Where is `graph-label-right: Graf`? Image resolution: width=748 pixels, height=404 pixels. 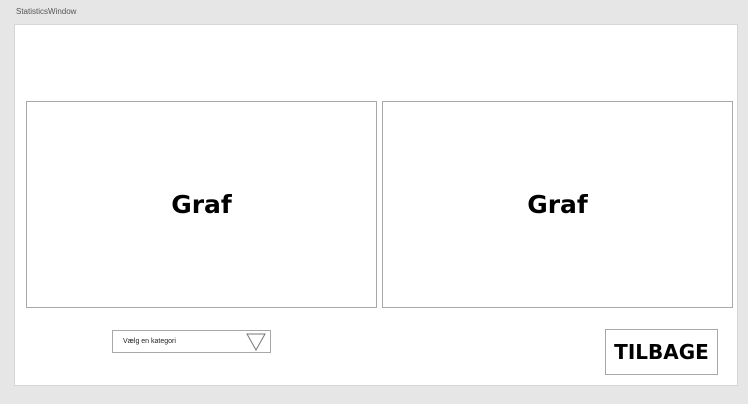 graph-label-right: Graf is located at coordinates (557, 204).